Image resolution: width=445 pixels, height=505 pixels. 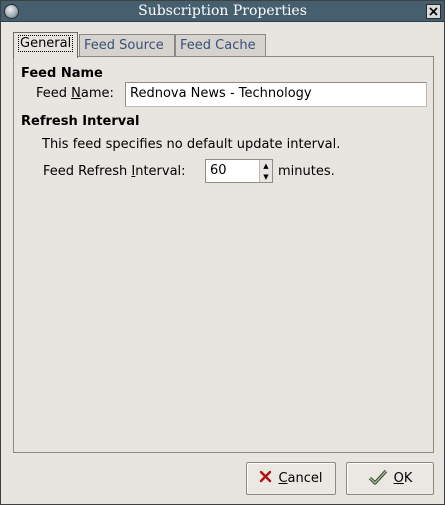 What do you see at coordinates (306, 171) in the screenshot?
I see `refresh-unit-label: minutes.` at bounding box center [306, 171].